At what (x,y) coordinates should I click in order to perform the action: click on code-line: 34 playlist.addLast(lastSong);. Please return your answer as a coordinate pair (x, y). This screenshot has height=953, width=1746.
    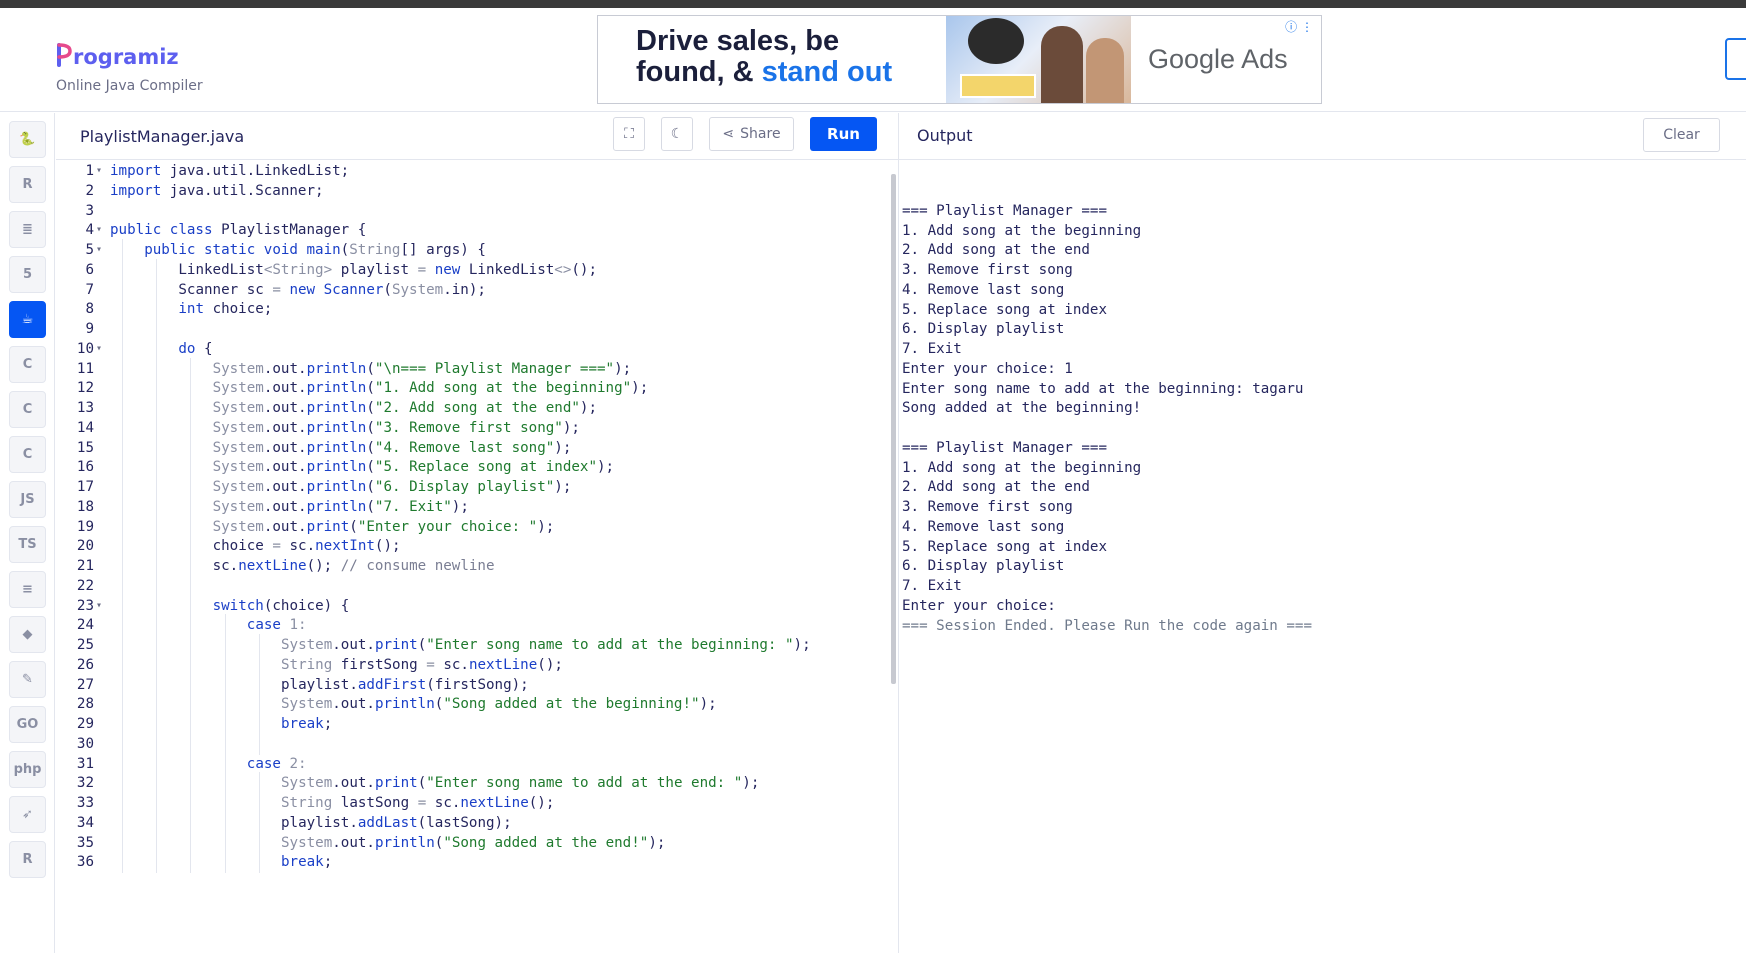
    Looking at the image, I should click on (473, 822).